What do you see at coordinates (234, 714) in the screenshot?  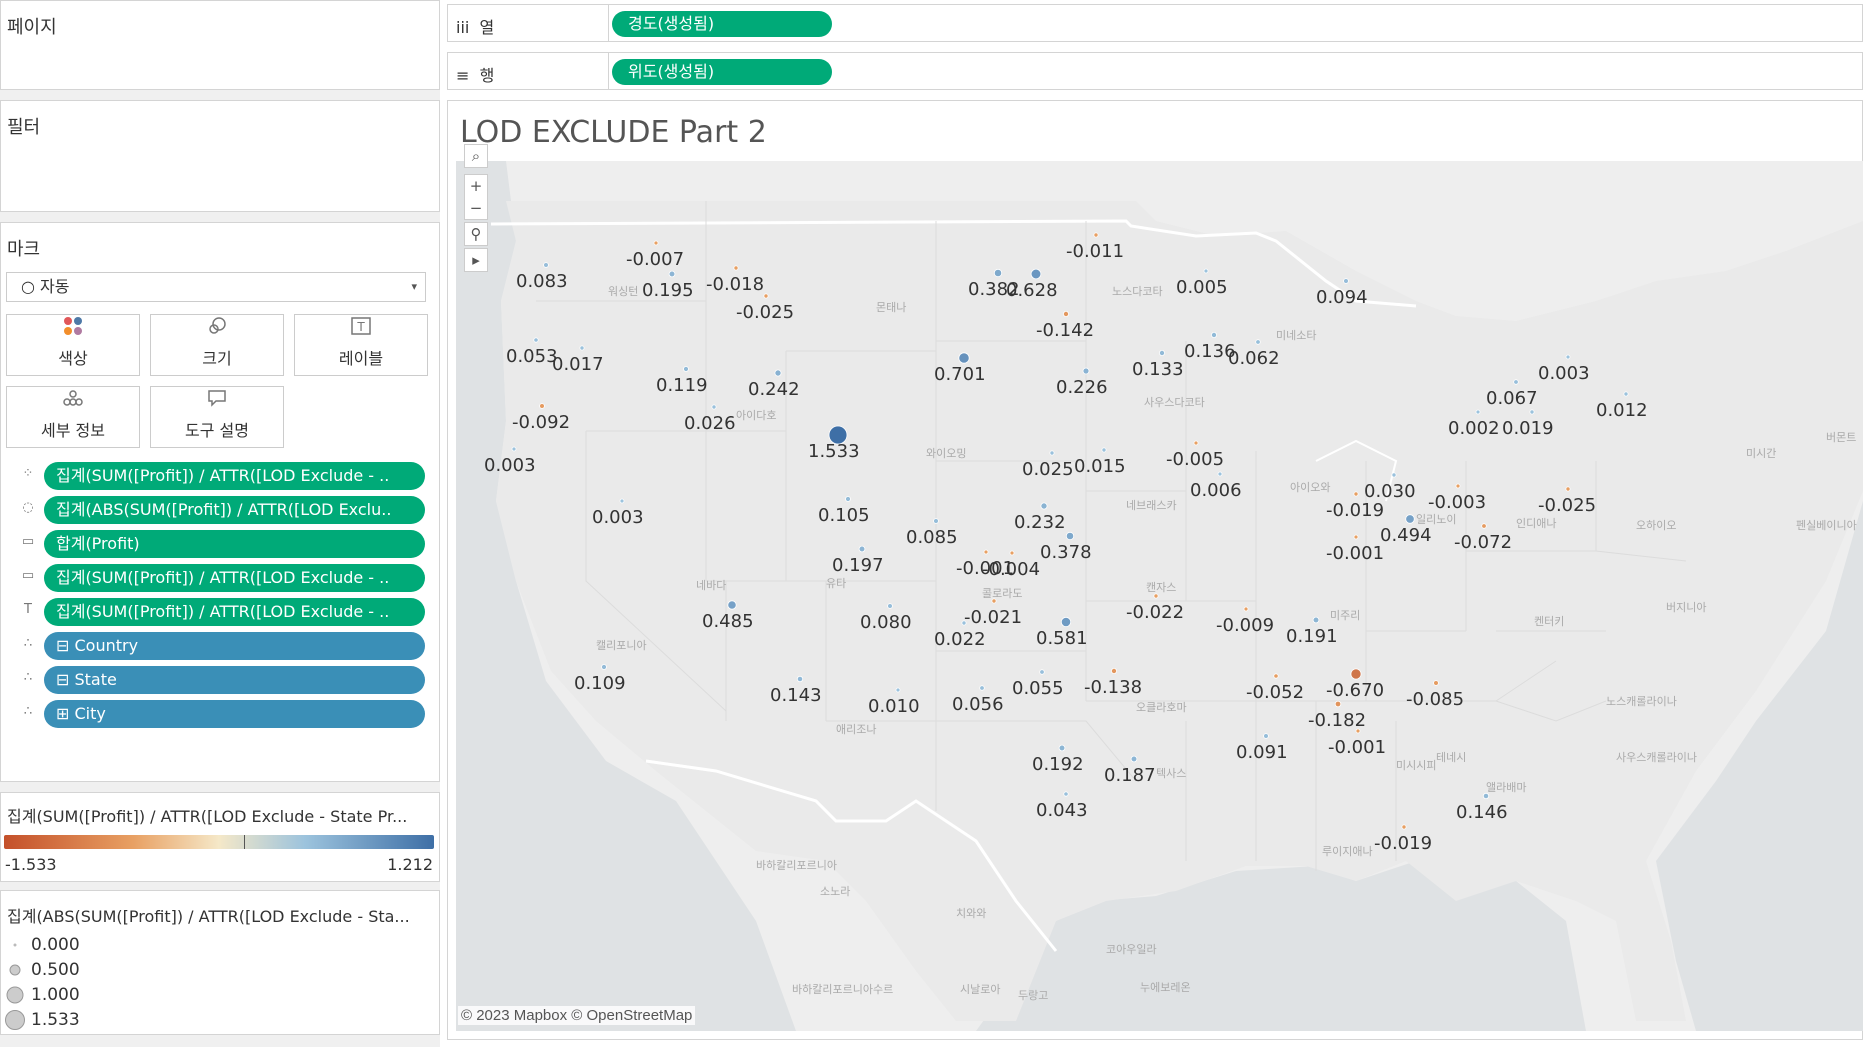 I see `mark-pill: ⊞ City` at bounding box center [234, 714].